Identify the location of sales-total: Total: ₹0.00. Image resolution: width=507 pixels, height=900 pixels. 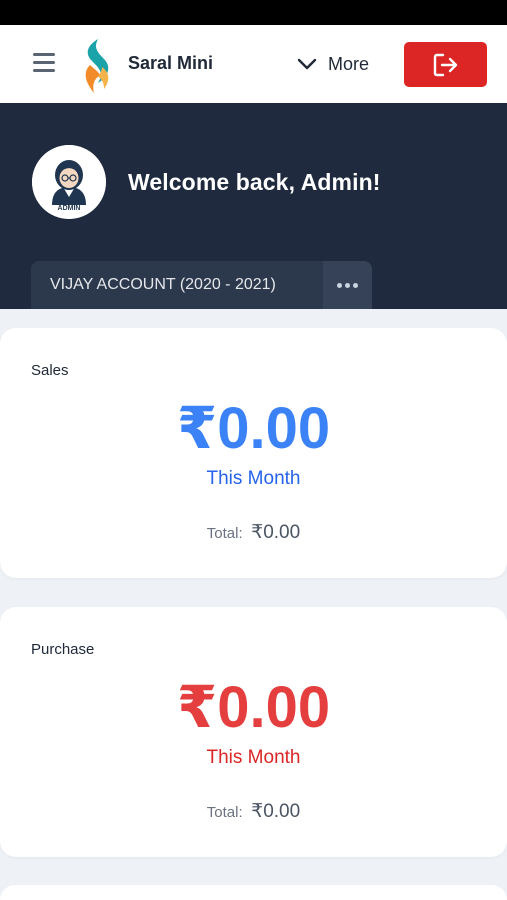
(253, 532).